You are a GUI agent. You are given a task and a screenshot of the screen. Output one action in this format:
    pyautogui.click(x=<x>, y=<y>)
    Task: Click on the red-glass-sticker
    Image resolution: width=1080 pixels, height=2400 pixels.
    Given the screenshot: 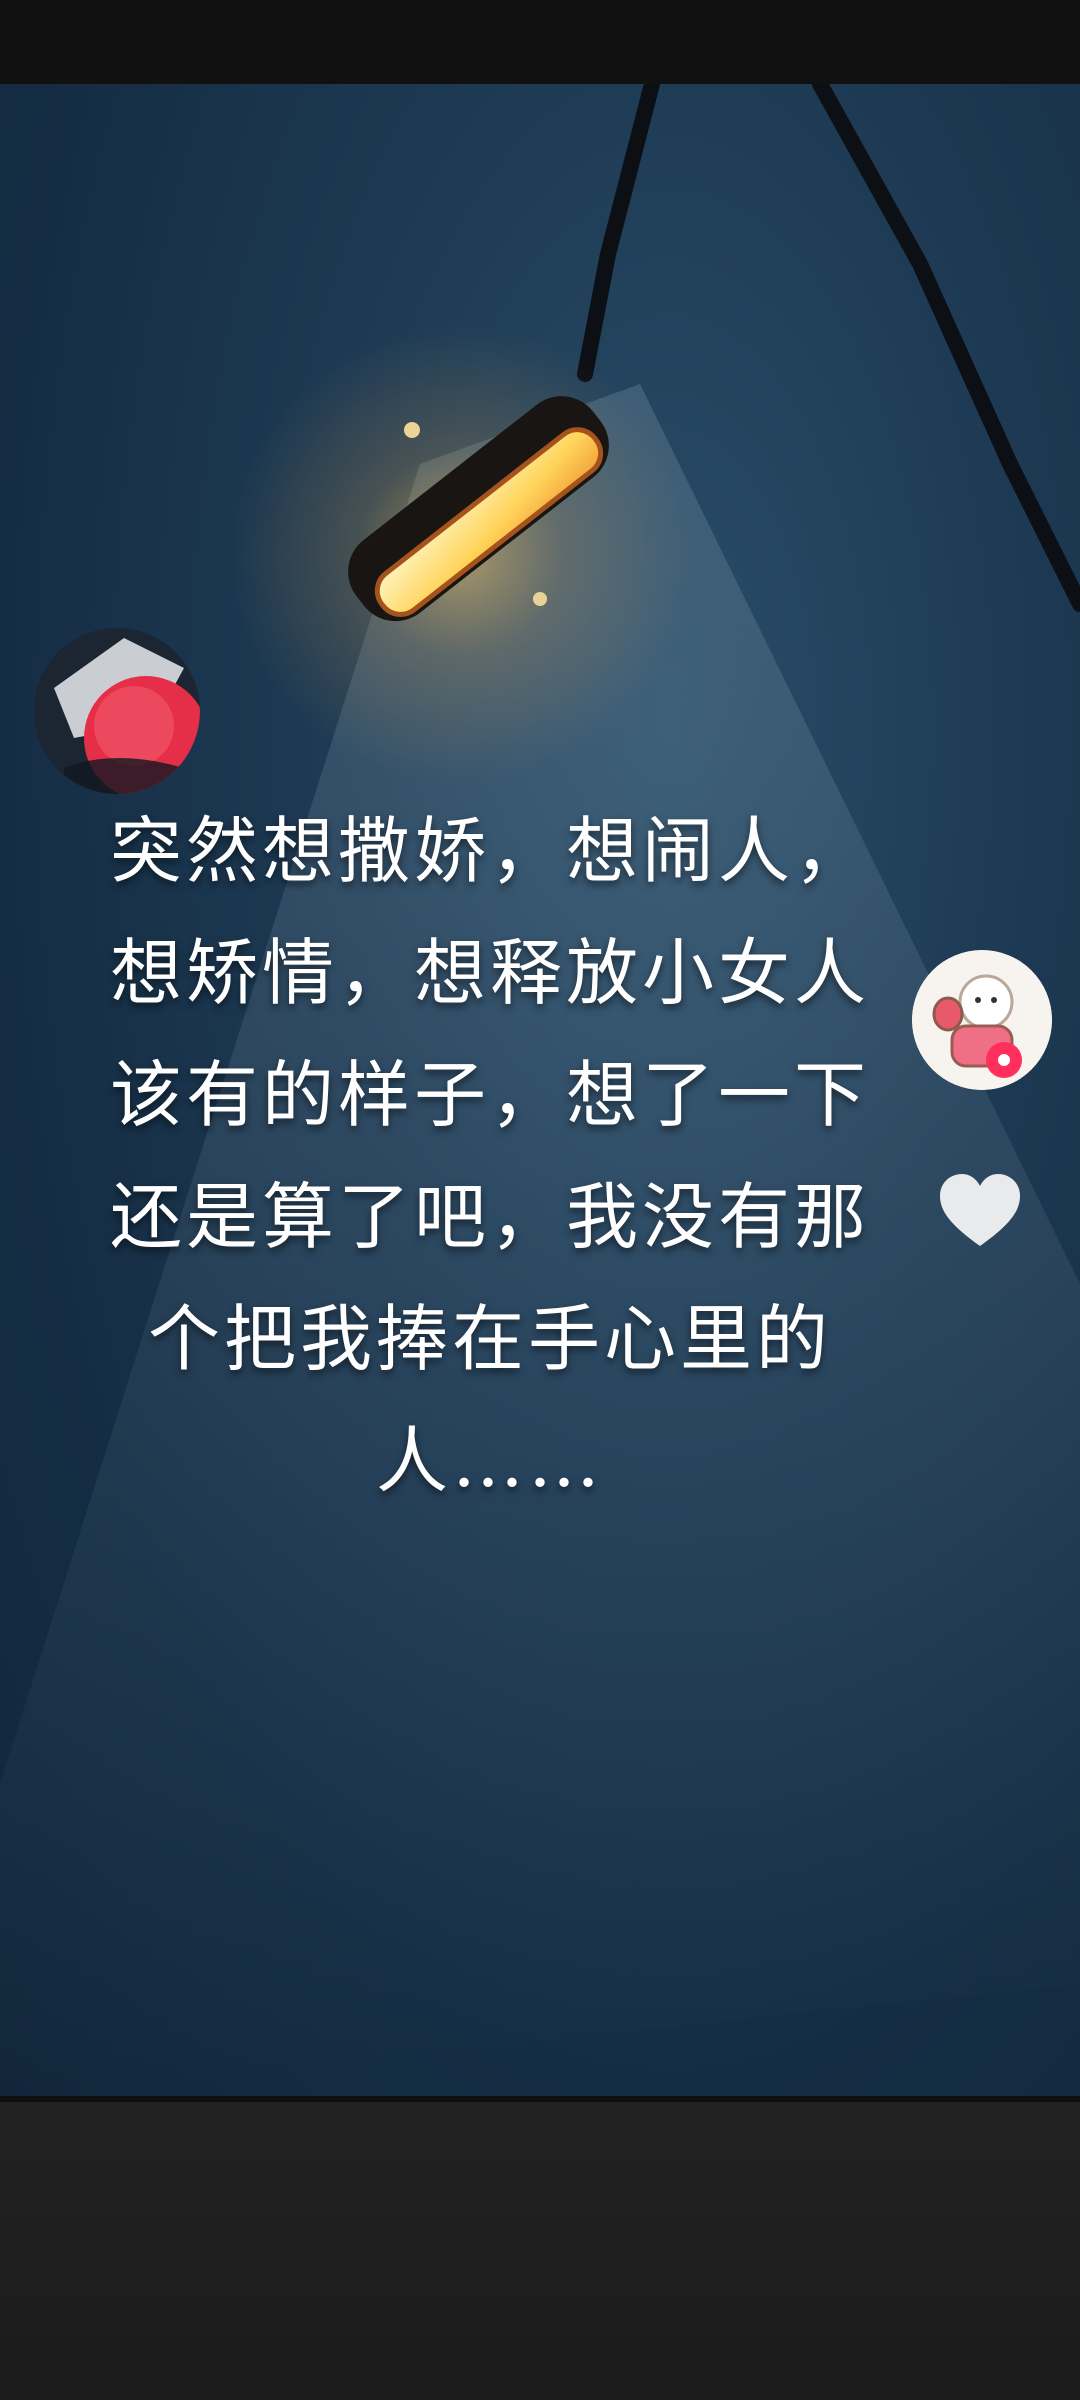 What is the action you would take?
    pyautogui.click(x=117, y=711)
    